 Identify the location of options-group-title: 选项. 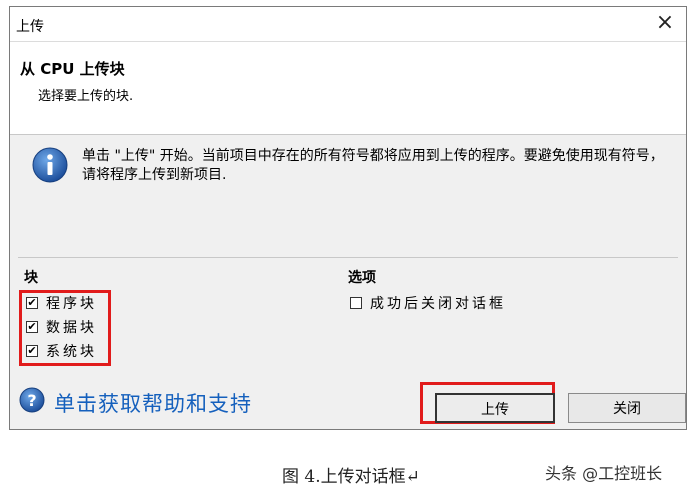
(362, 278).